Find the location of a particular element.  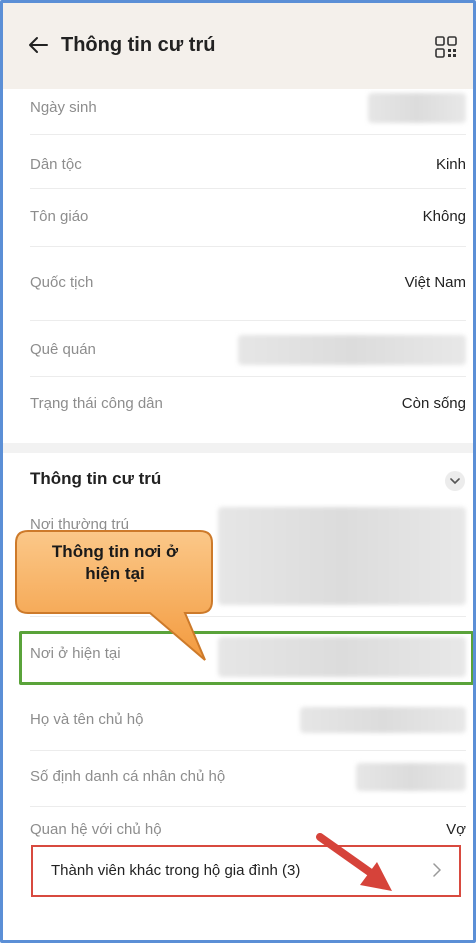

row-label: Quê quán is located at coordinates (63, 349).